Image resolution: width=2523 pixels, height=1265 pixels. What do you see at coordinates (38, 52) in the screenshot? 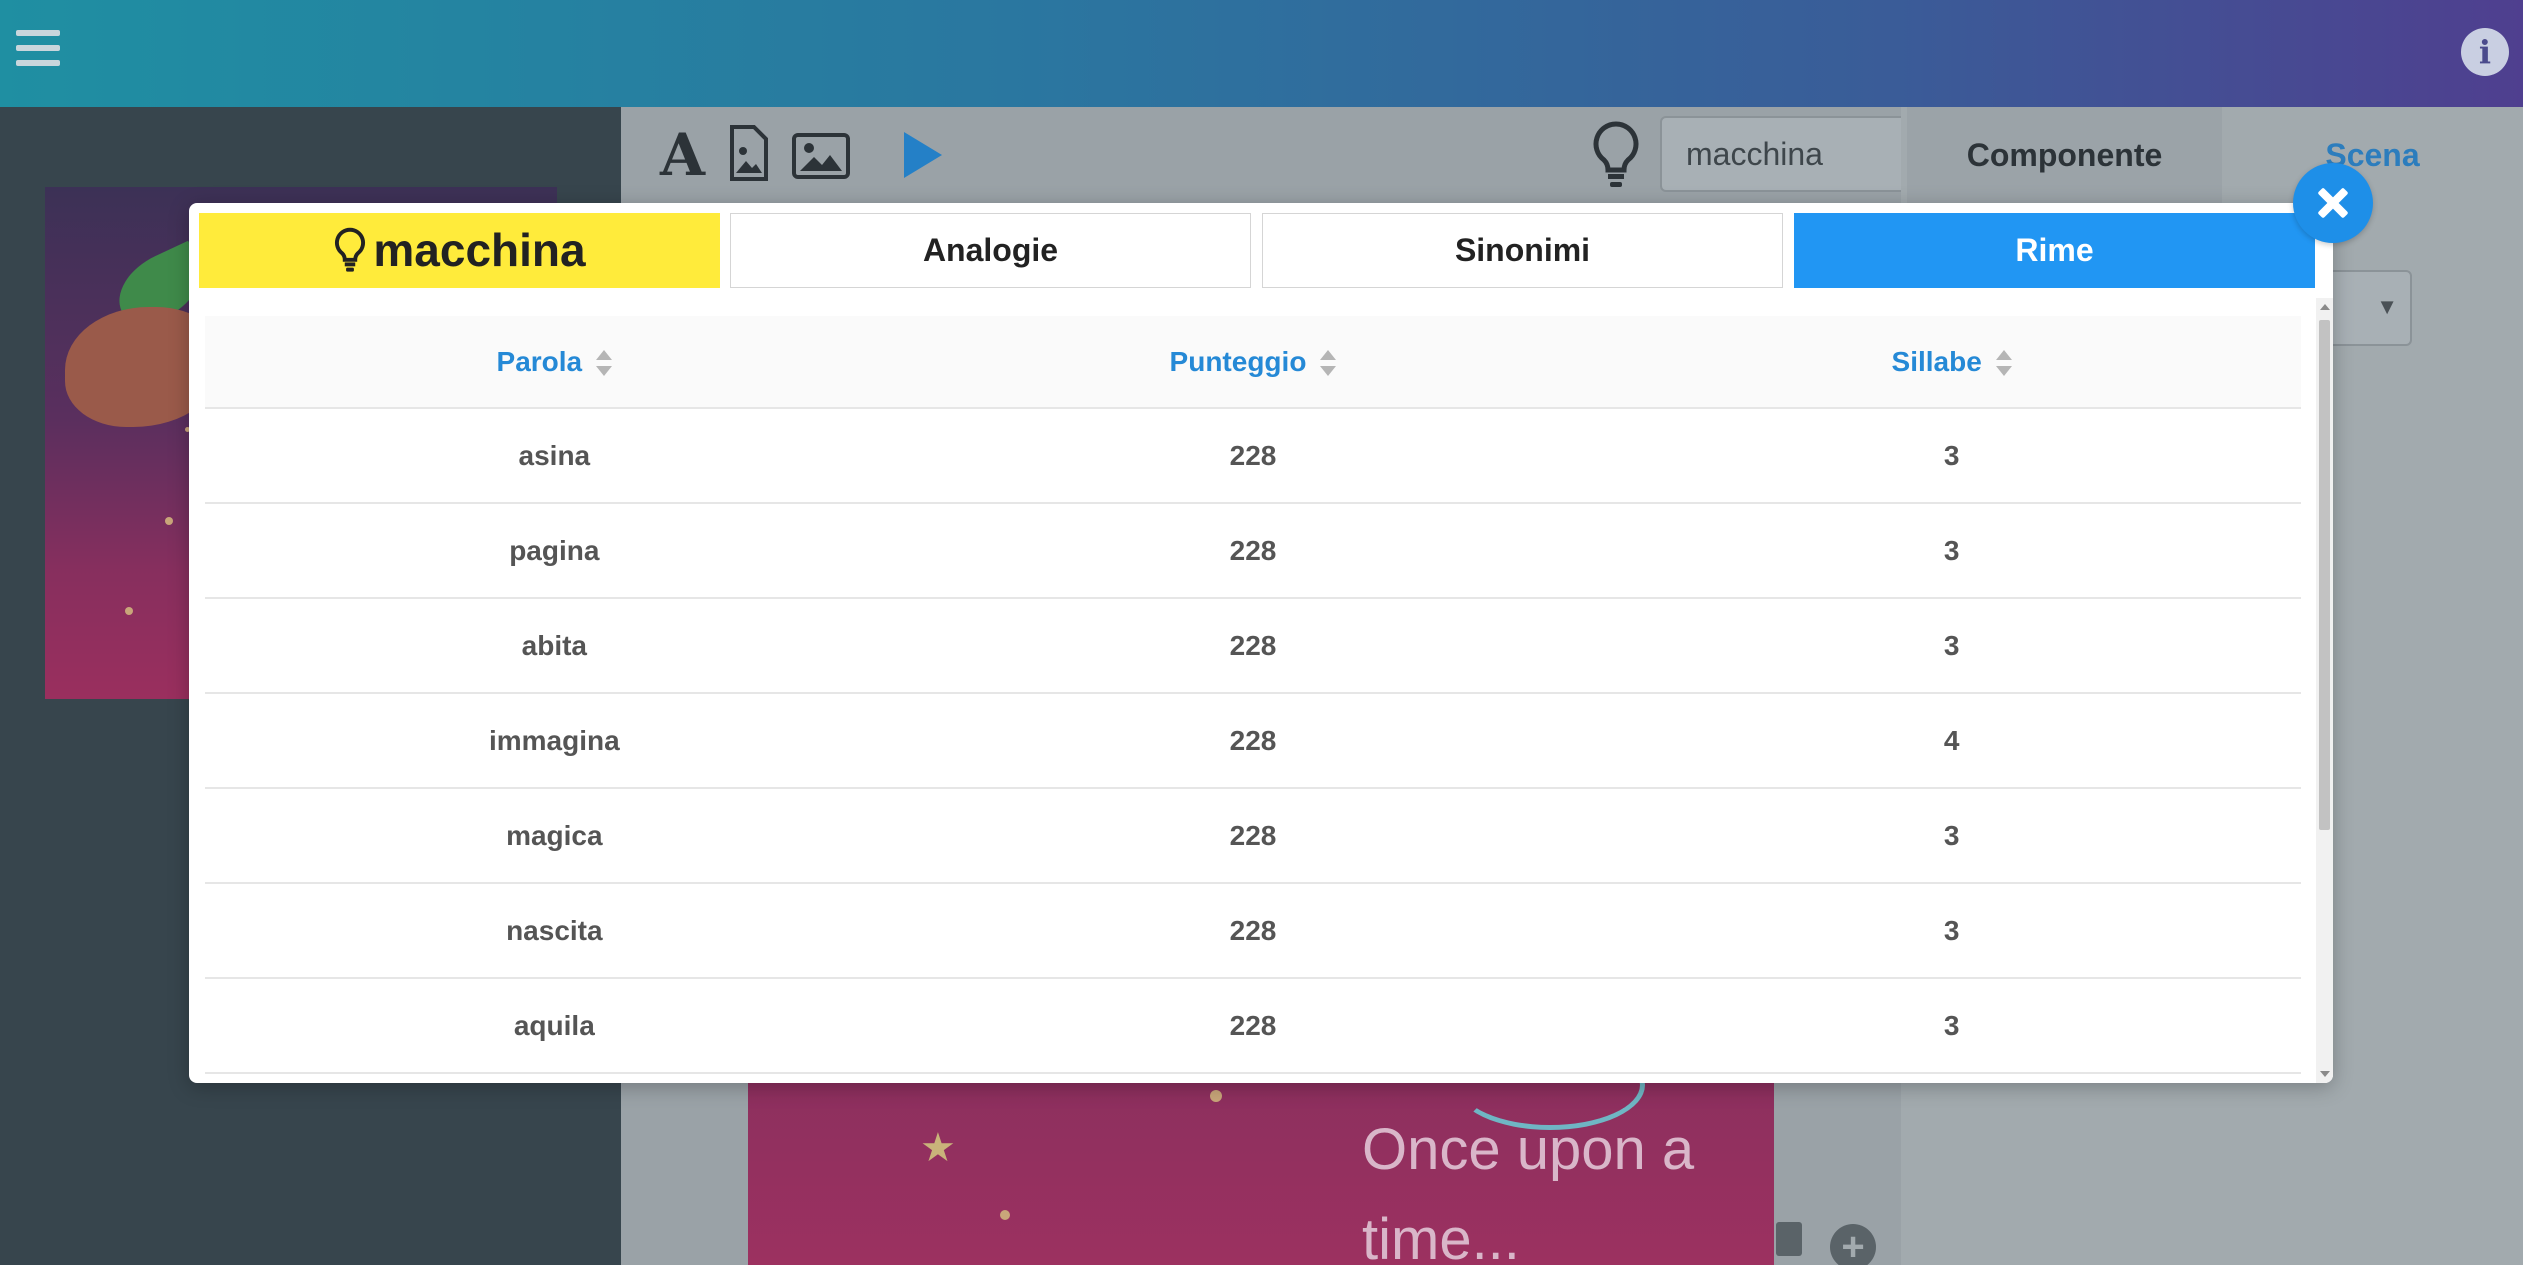
I see `hamburger-icon` at bounding box center [38, 52].